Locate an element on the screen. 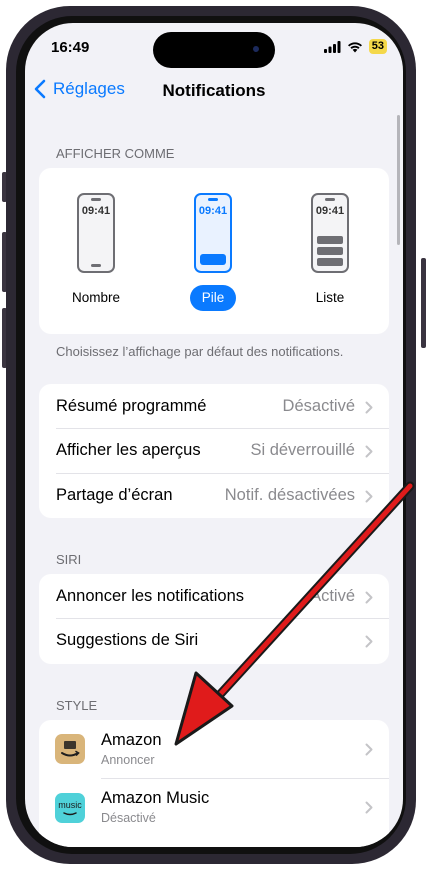  navigation-bar: Réglages Notifications is located at coordinates (214, 93).